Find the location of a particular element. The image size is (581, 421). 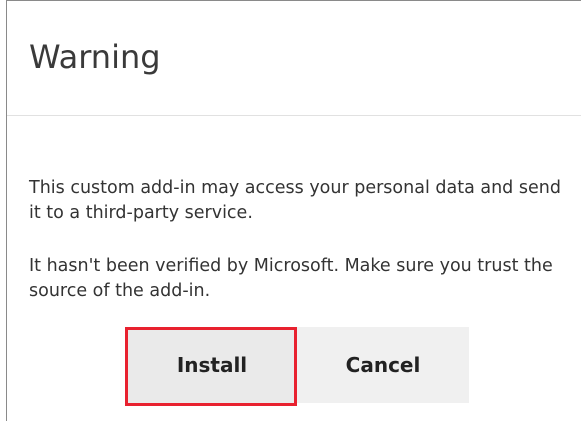

title-divider is located at coordinates (294, 115).